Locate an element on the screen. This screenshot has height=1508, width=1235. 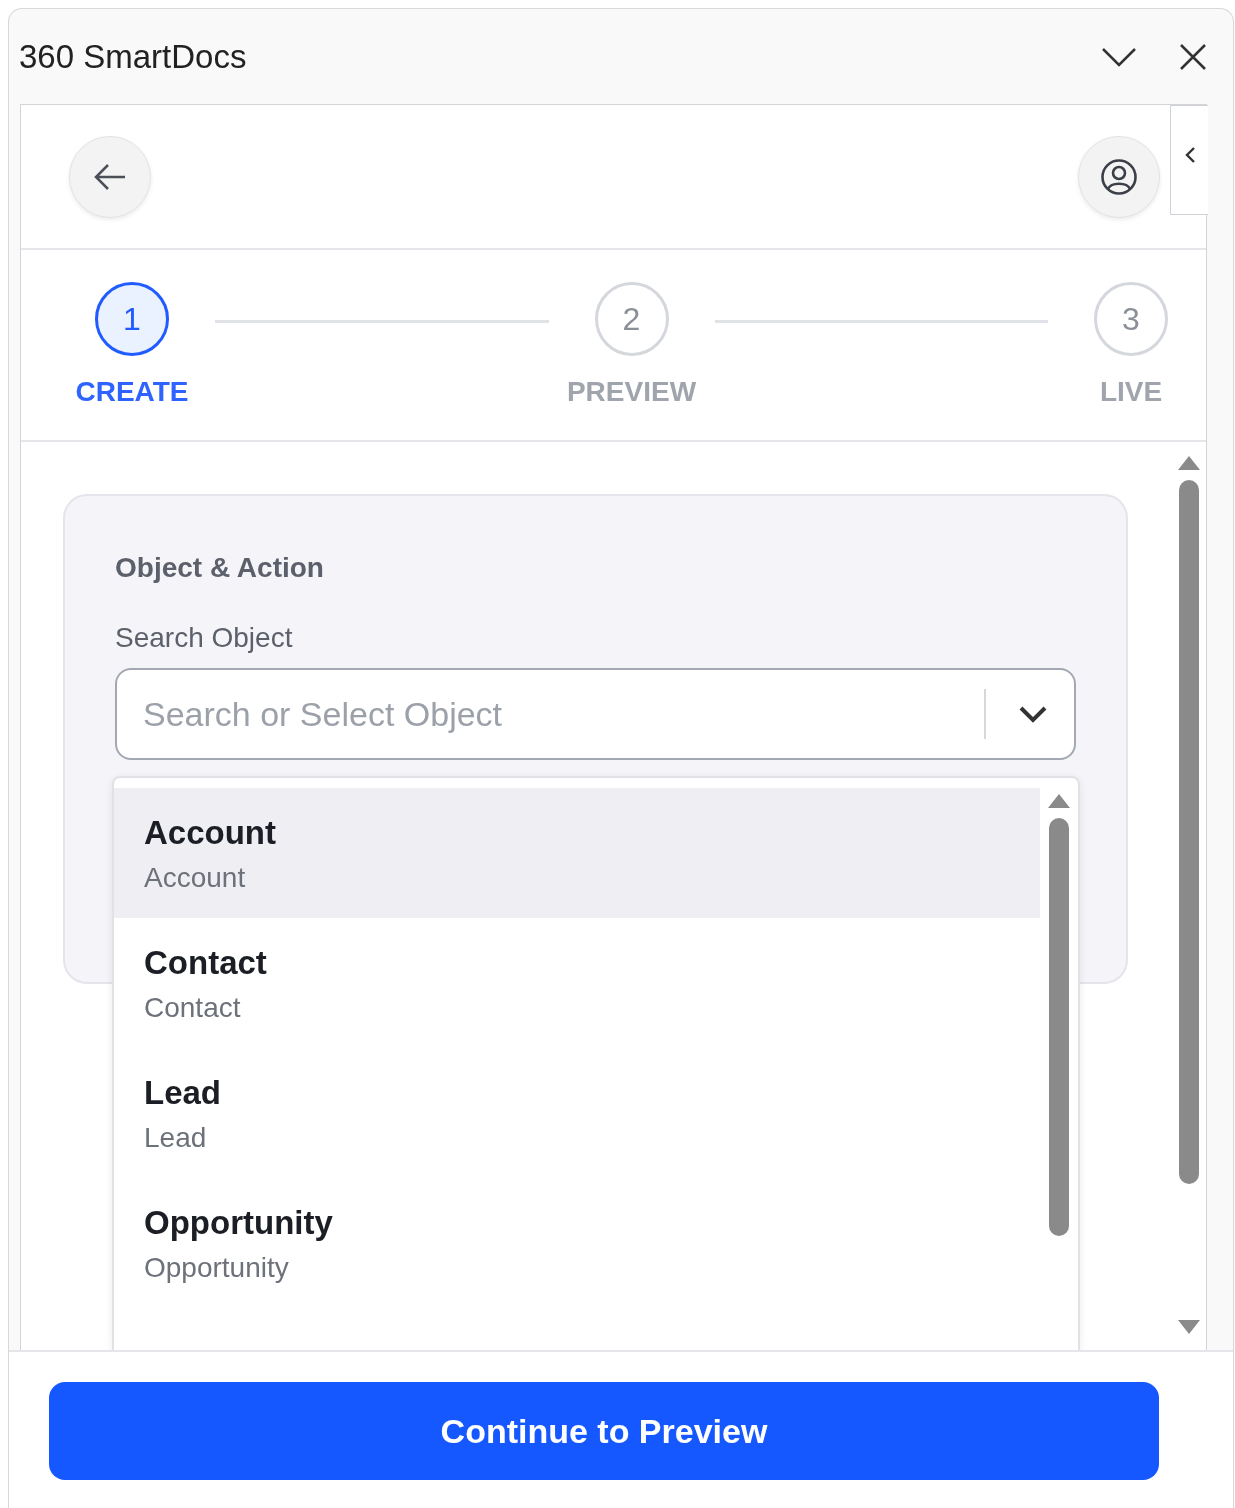
window-title: 360 SmartDocs is located at coordinates (133, 56).